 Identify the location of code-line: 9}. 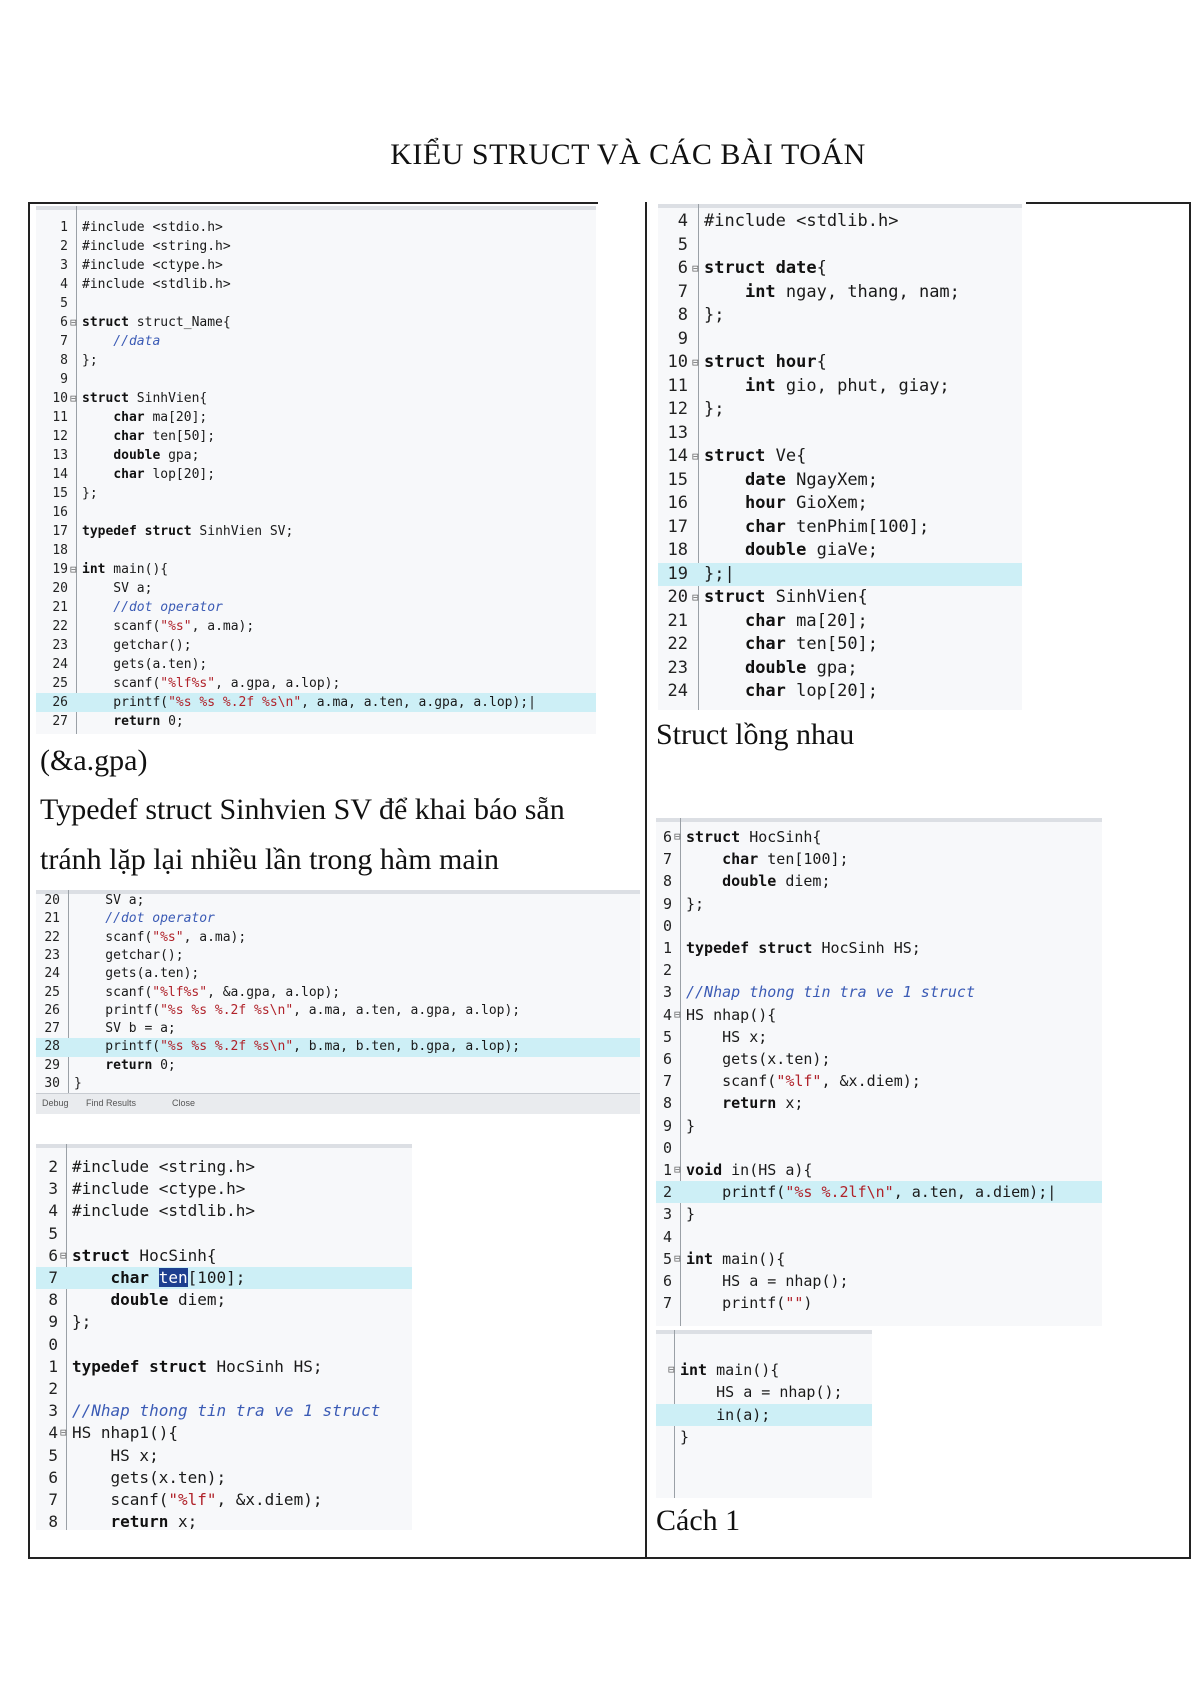
(879, 1126).